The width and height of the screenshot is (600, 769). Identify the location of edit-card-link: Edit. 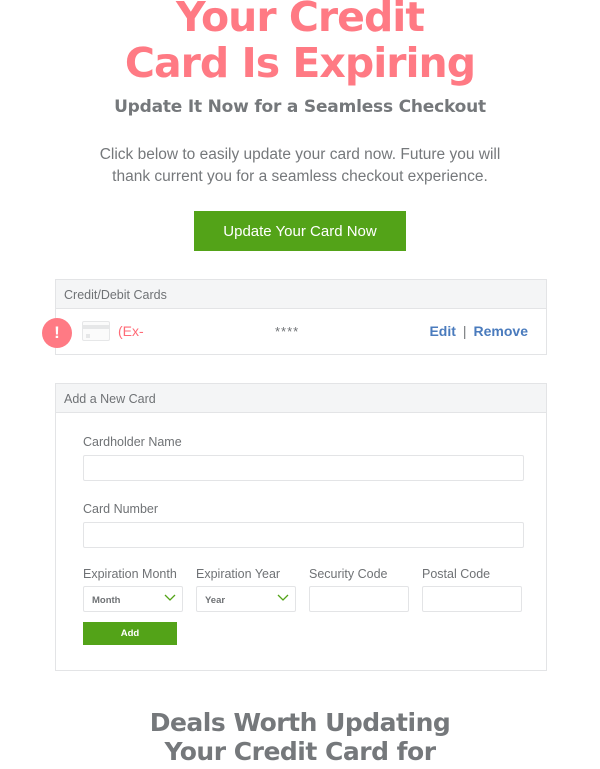
(442, 331).